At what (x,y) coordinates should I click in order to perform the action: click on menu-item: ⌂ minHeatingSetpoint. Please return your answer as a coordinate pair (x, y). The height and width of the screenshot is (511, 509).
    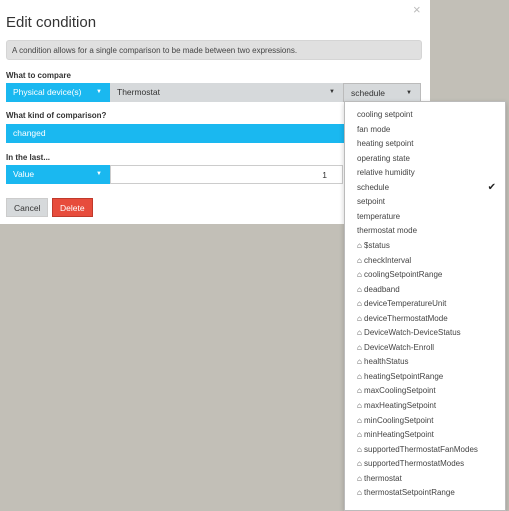
    Looking at the image, I should click on (429, 435).